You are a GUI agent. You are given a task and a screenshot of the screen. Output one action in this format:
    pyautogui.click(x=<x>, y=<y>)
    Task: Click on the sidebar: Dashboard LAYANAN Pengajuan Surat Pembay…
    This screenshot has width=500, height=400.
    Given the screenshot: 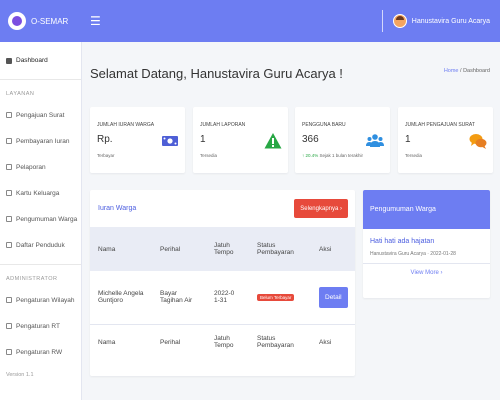 What is the action you would take?
    pyautogui.click(x=41, y=221)
    